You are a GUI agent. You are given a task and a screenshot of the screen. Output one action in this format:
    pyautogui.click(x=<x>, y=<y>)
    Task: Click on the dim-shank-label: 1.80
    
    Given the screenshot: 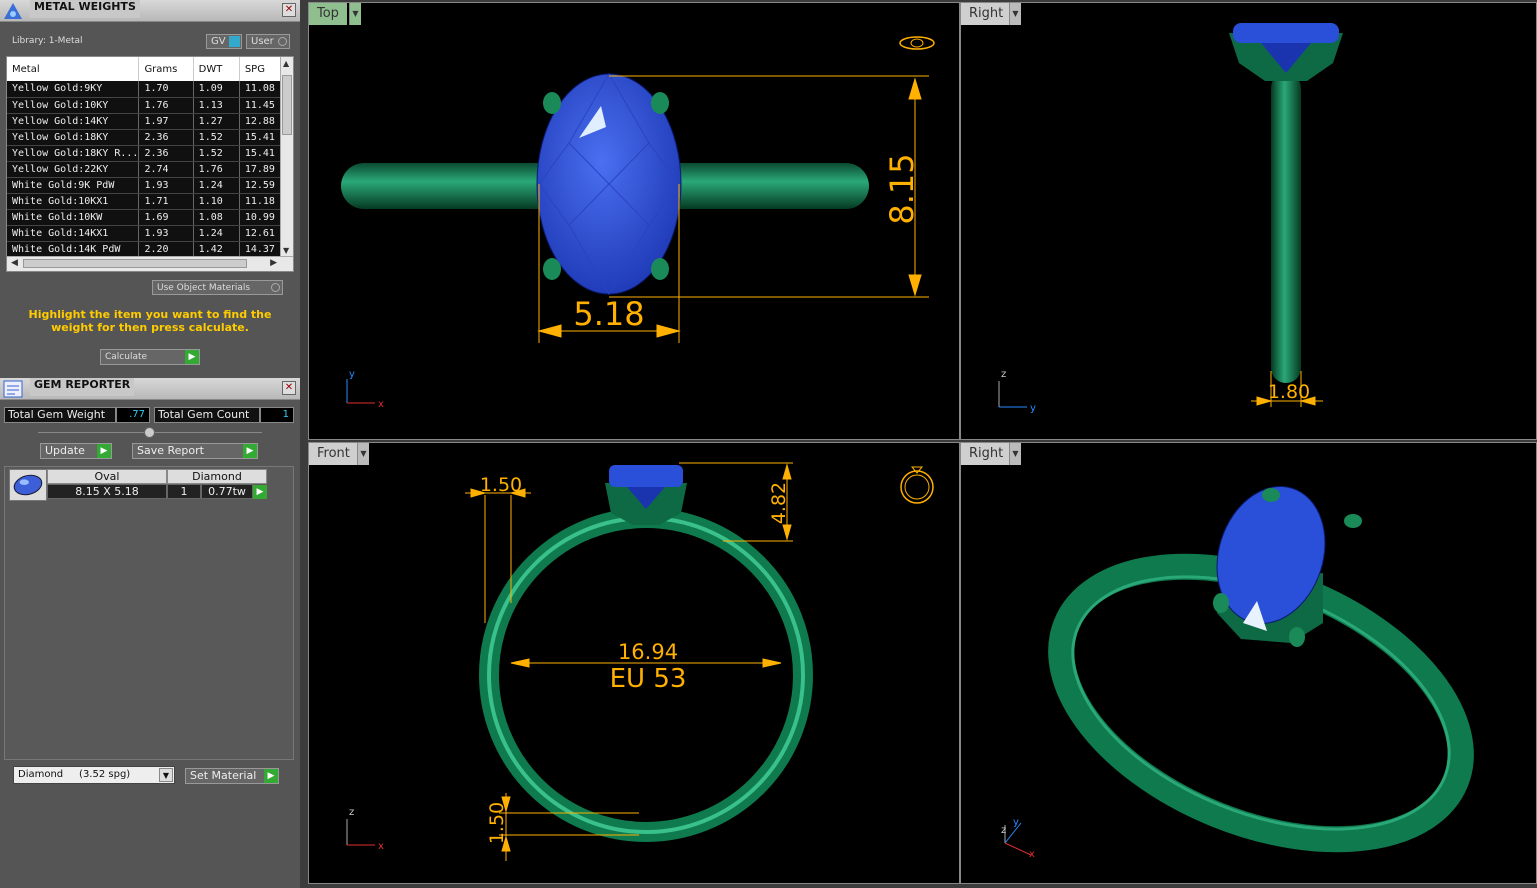 What is the action you would take?
    pyautogui.click(x=1289, y=392)
    